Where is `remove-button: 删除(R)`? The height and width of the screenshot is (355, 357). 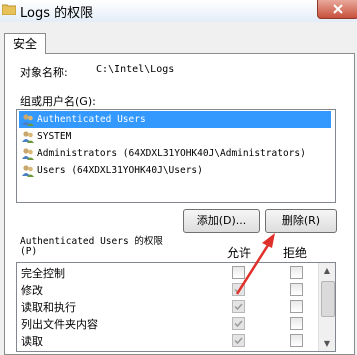 remove-button: 删除(R) is located at coordinates (301, 221).